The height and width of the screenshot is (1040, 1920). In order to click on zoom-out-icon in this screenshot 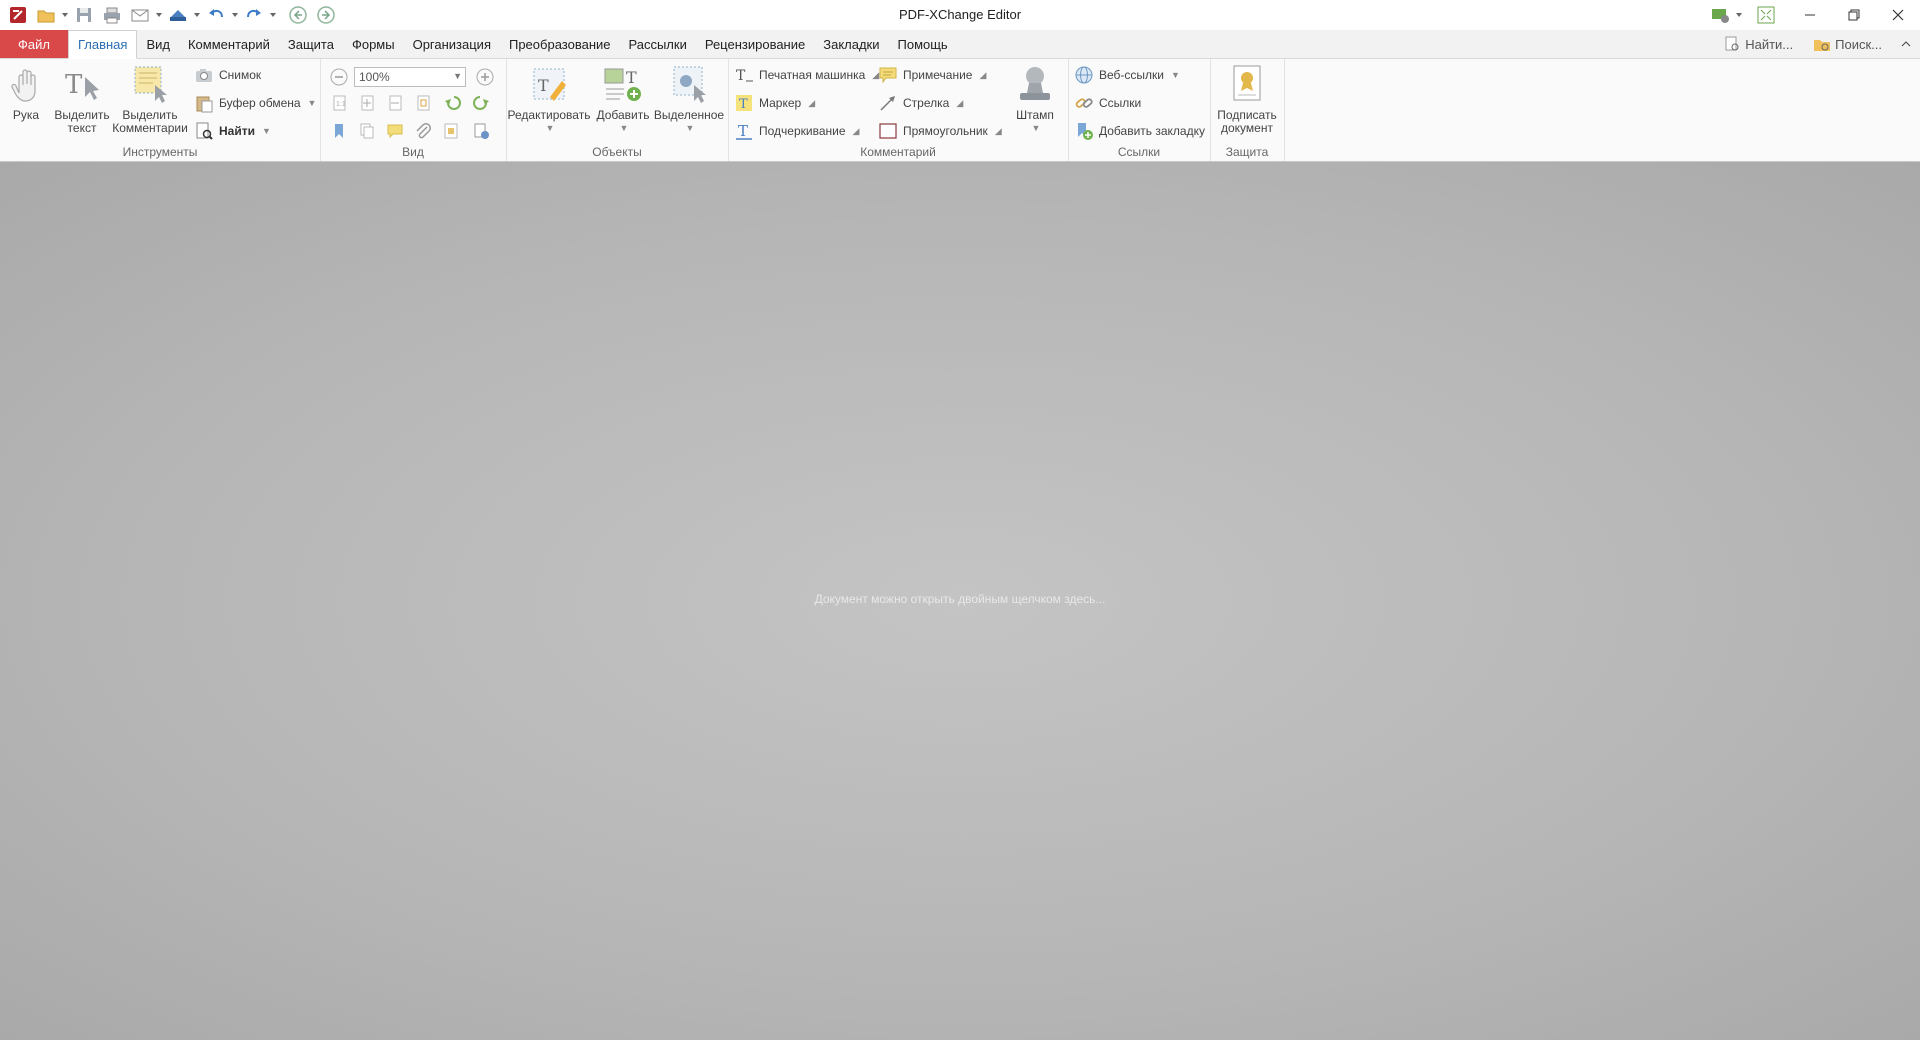, I will do `click(339, 77)`.